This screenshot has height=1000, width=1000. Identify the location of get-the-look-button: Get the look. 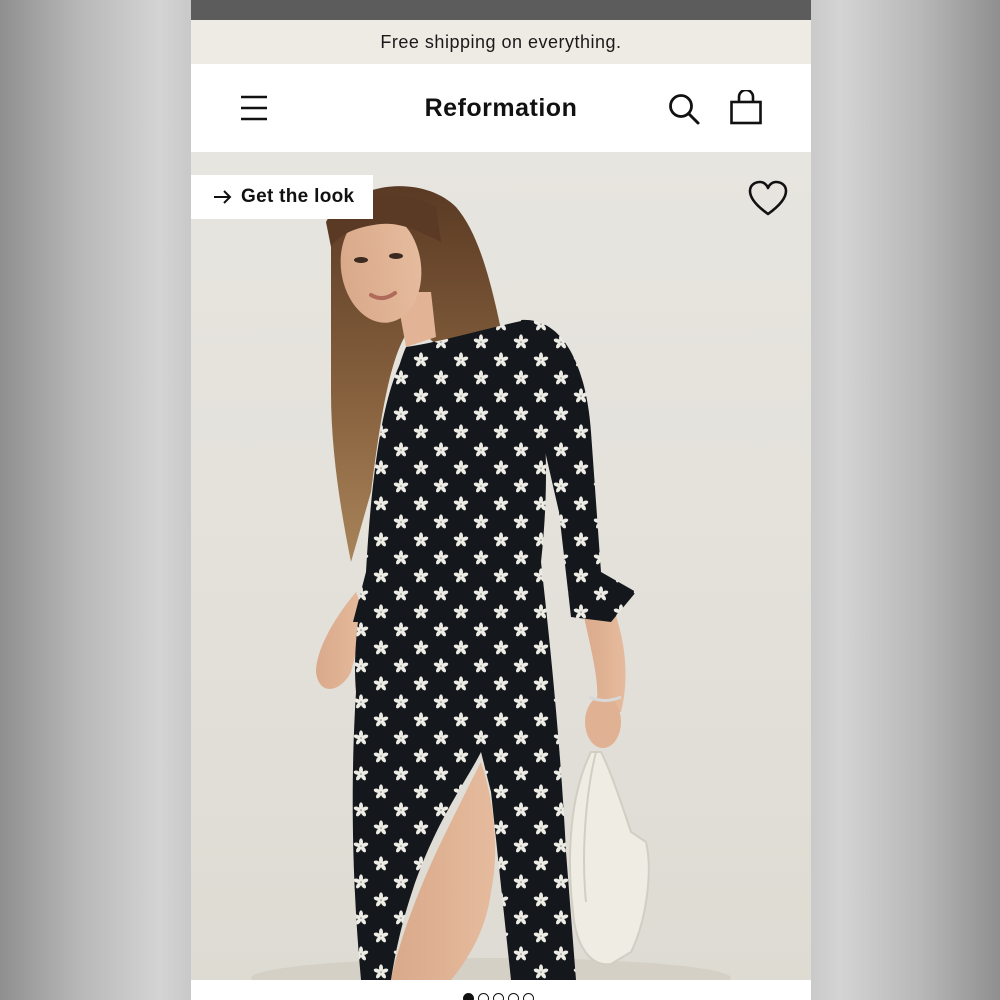
(282, 197).